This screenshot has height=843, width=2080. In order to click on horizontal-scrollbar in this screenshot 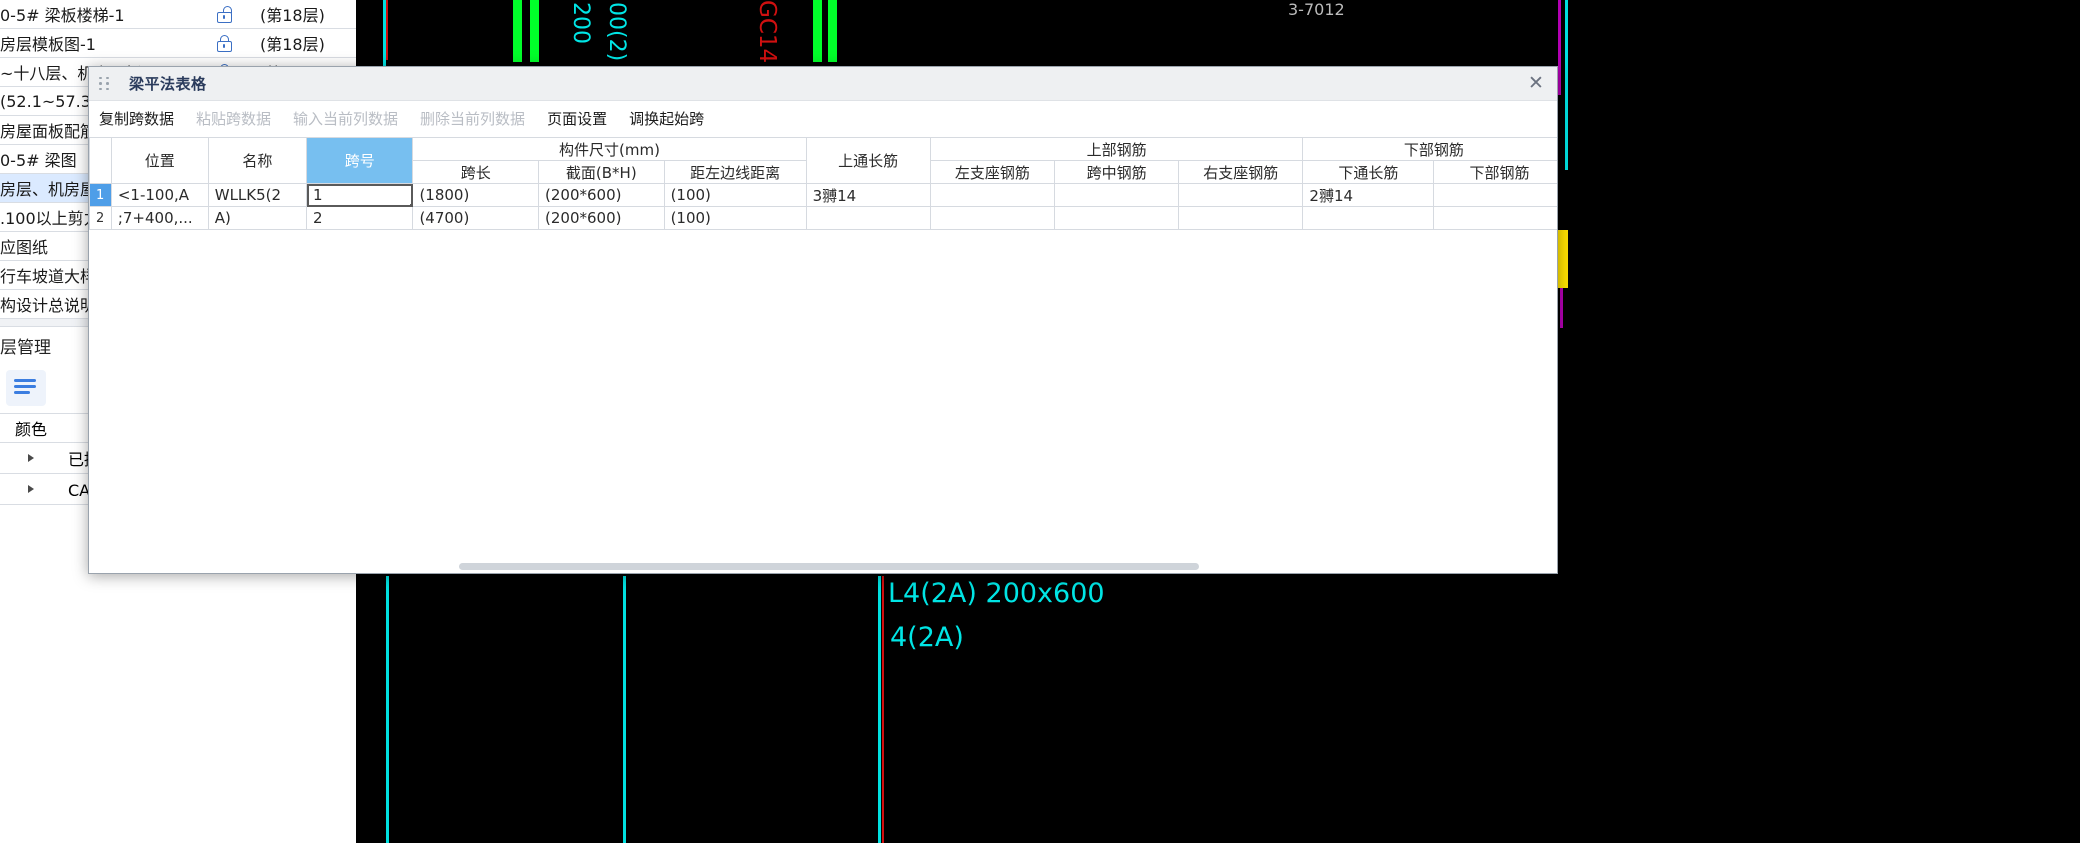, I will do `click(823, 566)`.